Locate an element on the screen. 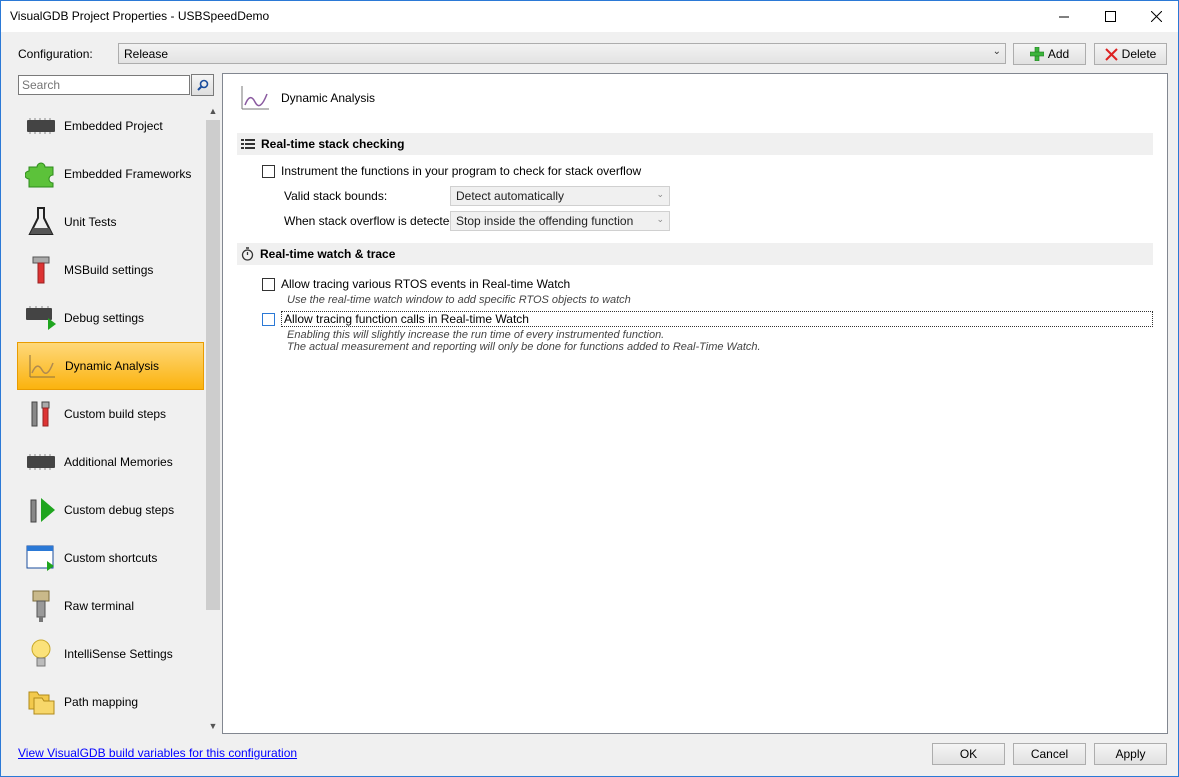  connector-icon is located at coordinates (41, 606).